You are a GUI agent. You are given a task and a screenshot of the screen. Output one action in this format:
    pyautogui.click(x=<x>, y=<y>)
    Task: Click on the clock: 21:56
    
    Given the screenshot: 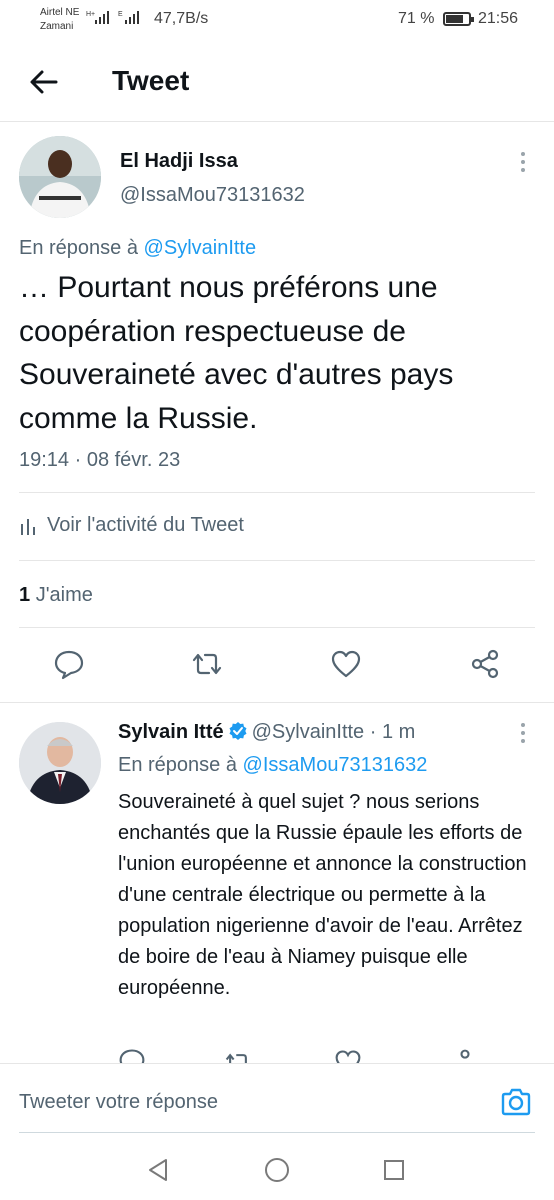 What is the action you would take?
    pyautogui.click(x=498, y=18)
    